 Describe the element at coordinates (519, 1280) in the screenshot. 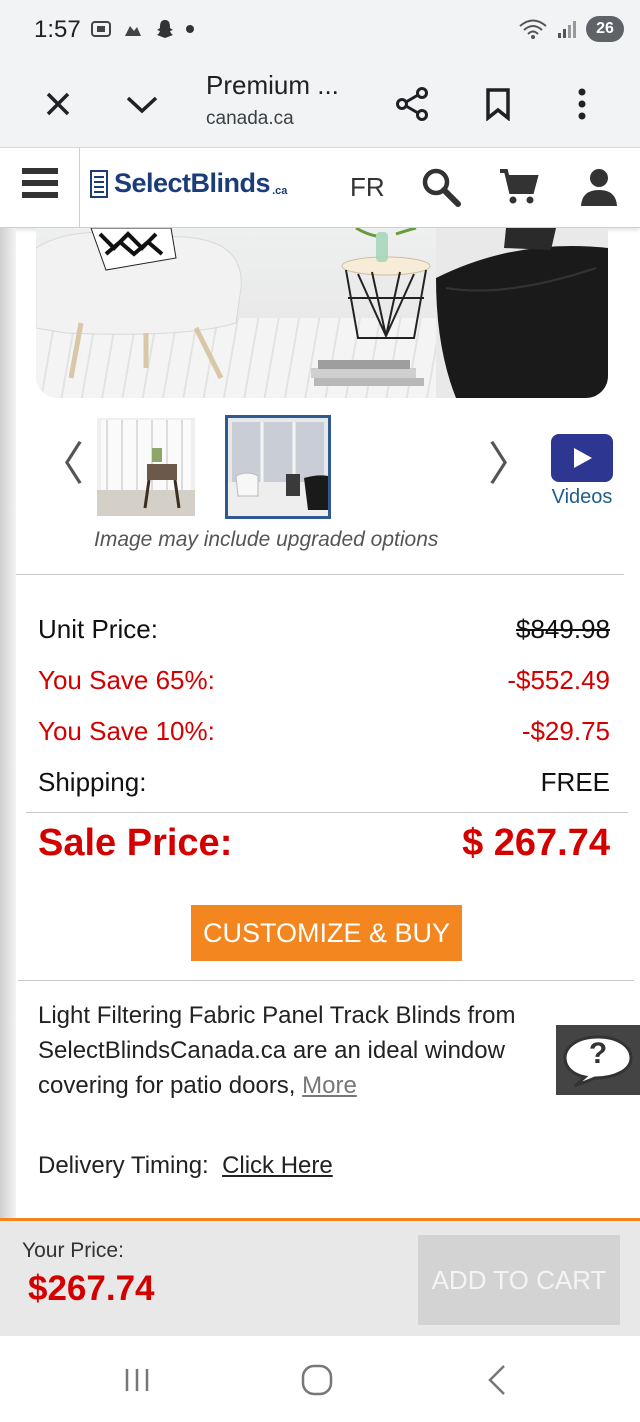

I see `add-to-cart-button: ADD TO CART` at that location.